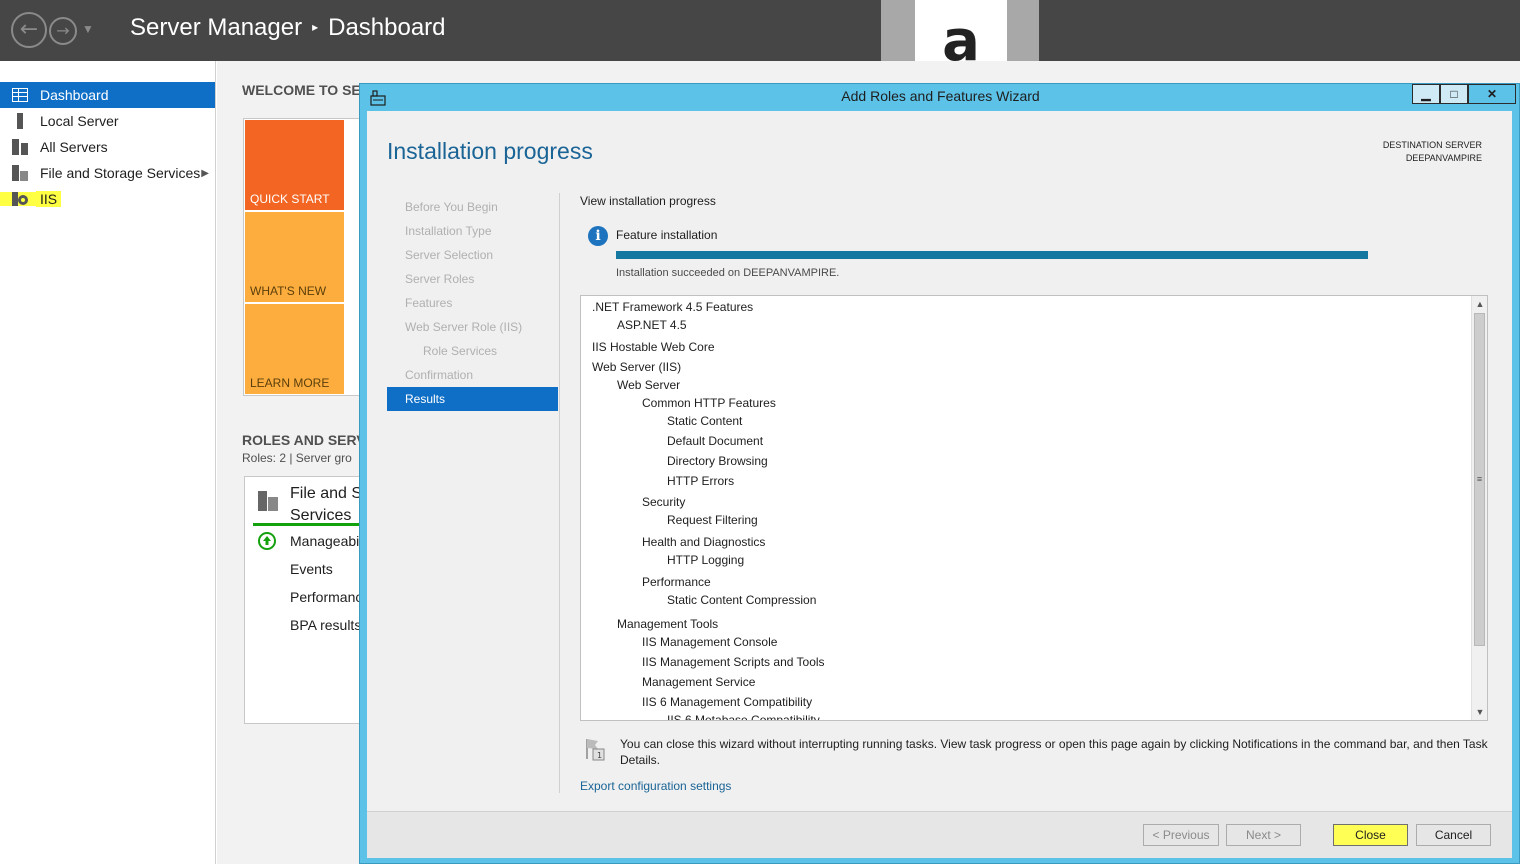  I want to click on destination-server: DESTINATION SERVER DEEPANVAMPIRE, so click(1432, 152).